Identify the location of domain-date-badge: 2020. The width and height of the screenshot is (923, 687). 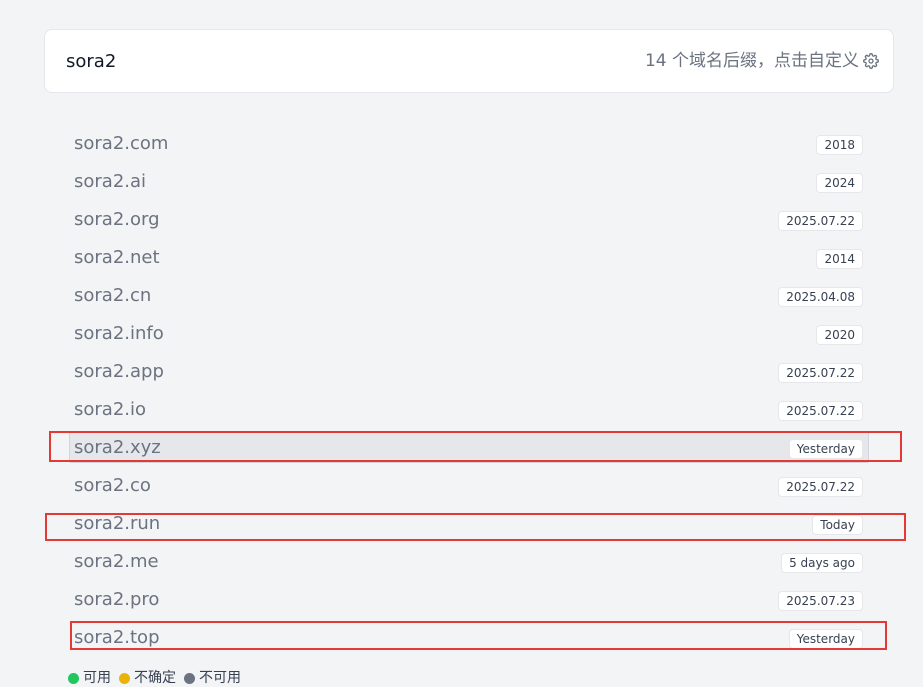
(839, 335).